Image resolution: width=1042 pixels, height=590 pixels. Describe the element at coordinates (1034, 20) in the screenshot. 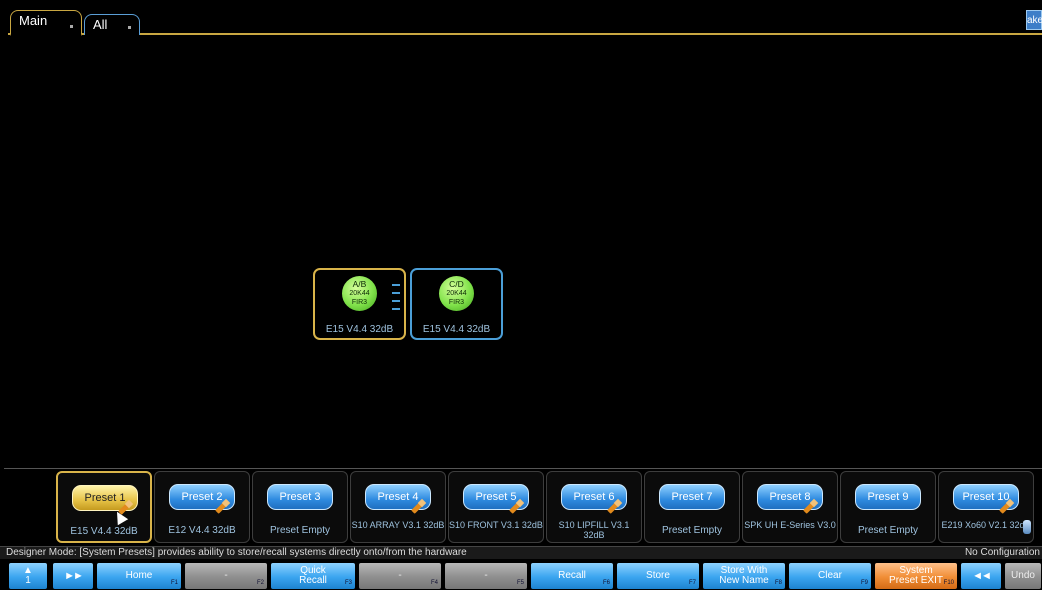

I see `lake-corner-button: ake` at that location.